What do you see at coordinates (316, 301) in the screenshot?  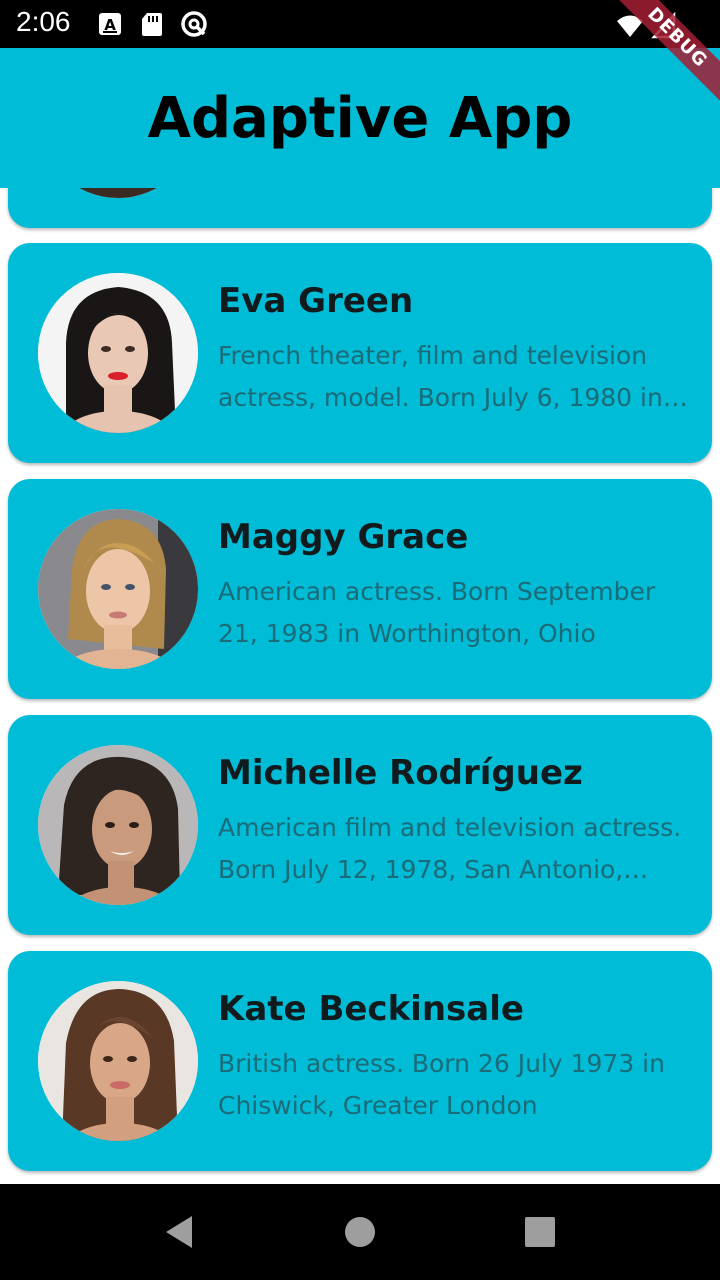 I see `person-name: Eva Green` at bounding box center [316, 301].